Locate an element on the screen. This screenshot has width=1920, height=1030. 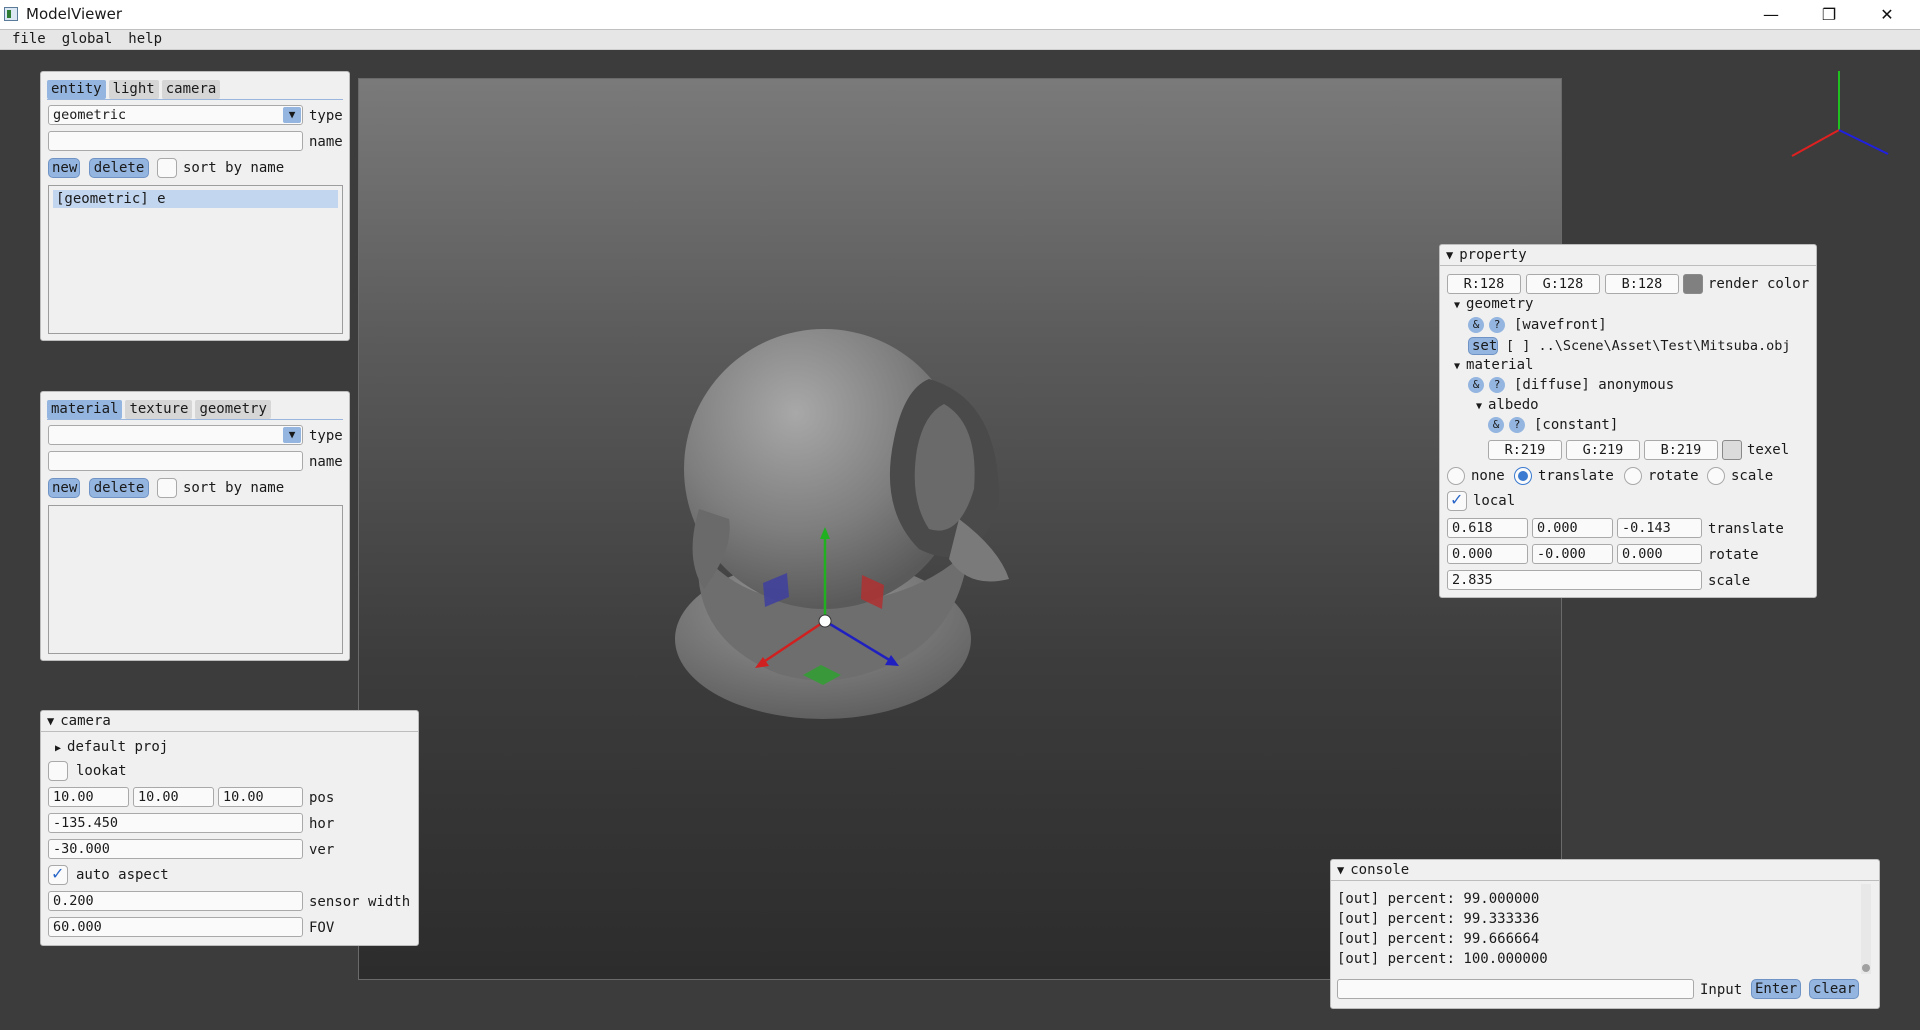
restore-icon: ❐ is located at coordinates (1829, 14).